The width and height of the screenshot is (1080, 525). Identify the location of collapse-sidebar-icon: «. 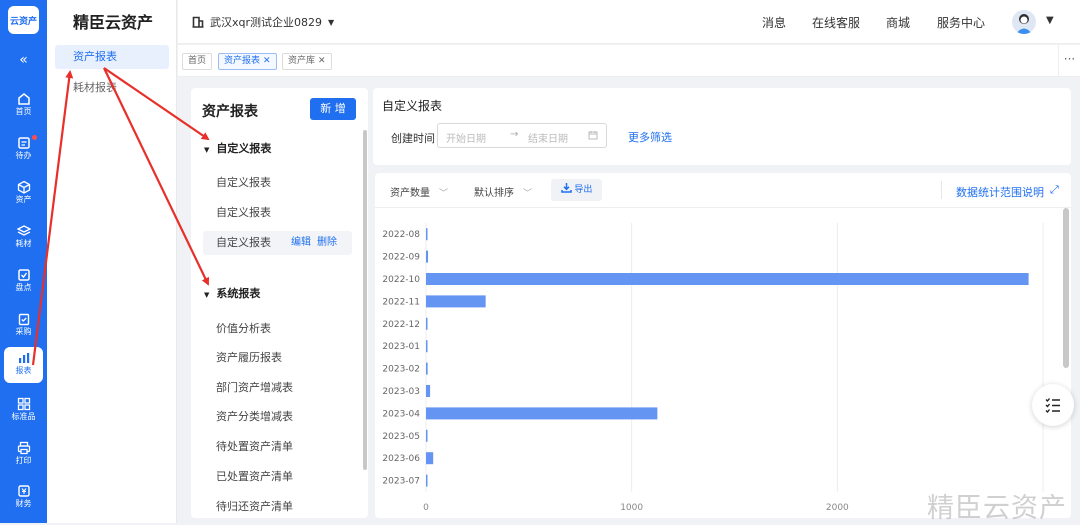
(23, 60).